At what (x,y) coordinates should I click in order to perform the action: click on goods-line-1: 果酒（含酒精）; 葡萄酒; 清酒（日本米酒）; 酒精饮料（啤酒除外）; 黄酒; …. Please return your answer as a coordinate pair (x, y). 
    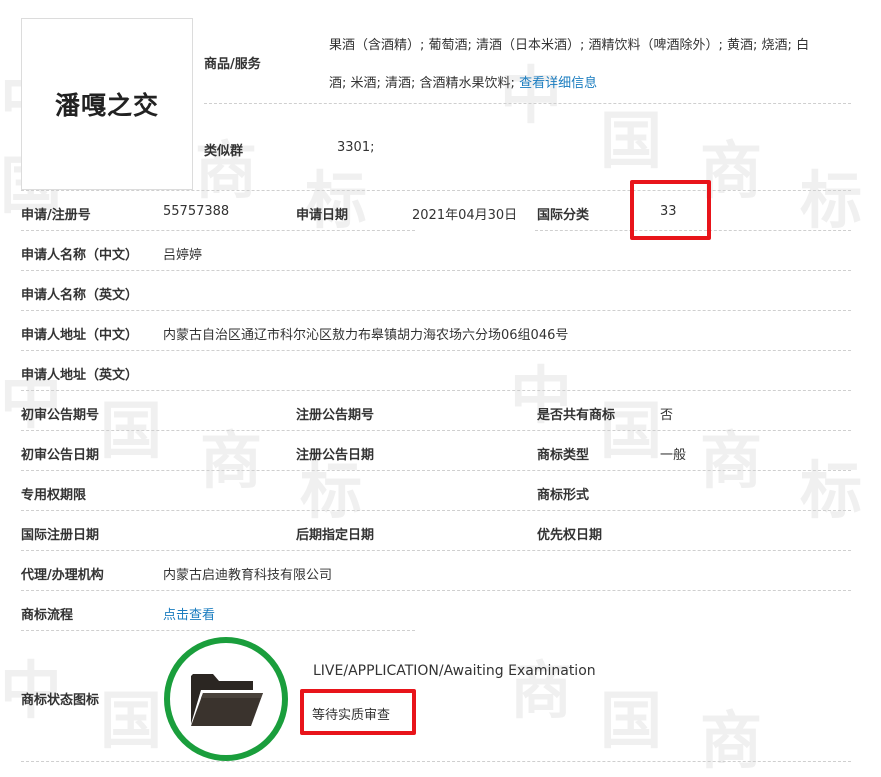
    Looking at the image, I should click on (569, 45).